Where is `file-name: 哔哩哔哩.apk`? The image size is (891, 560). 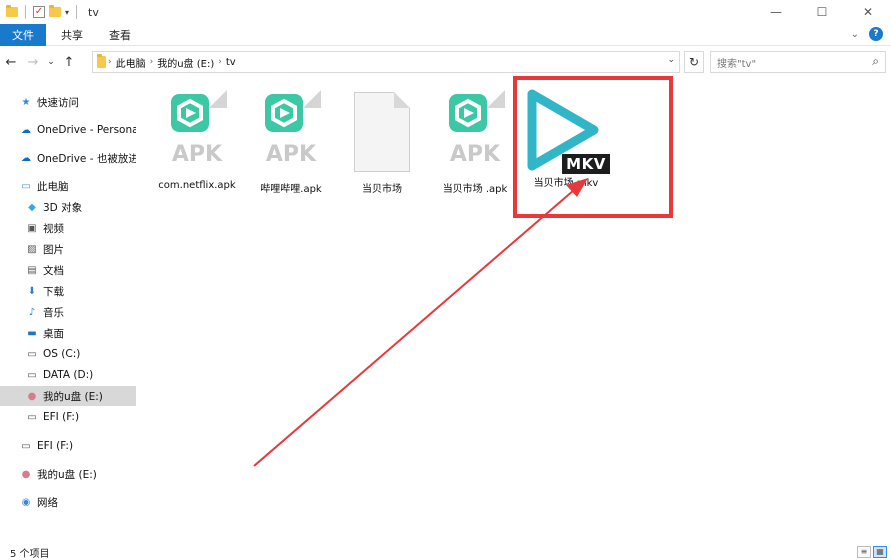
file-name: 哔哩哔哩.apk is located at coordinates (291, 189).